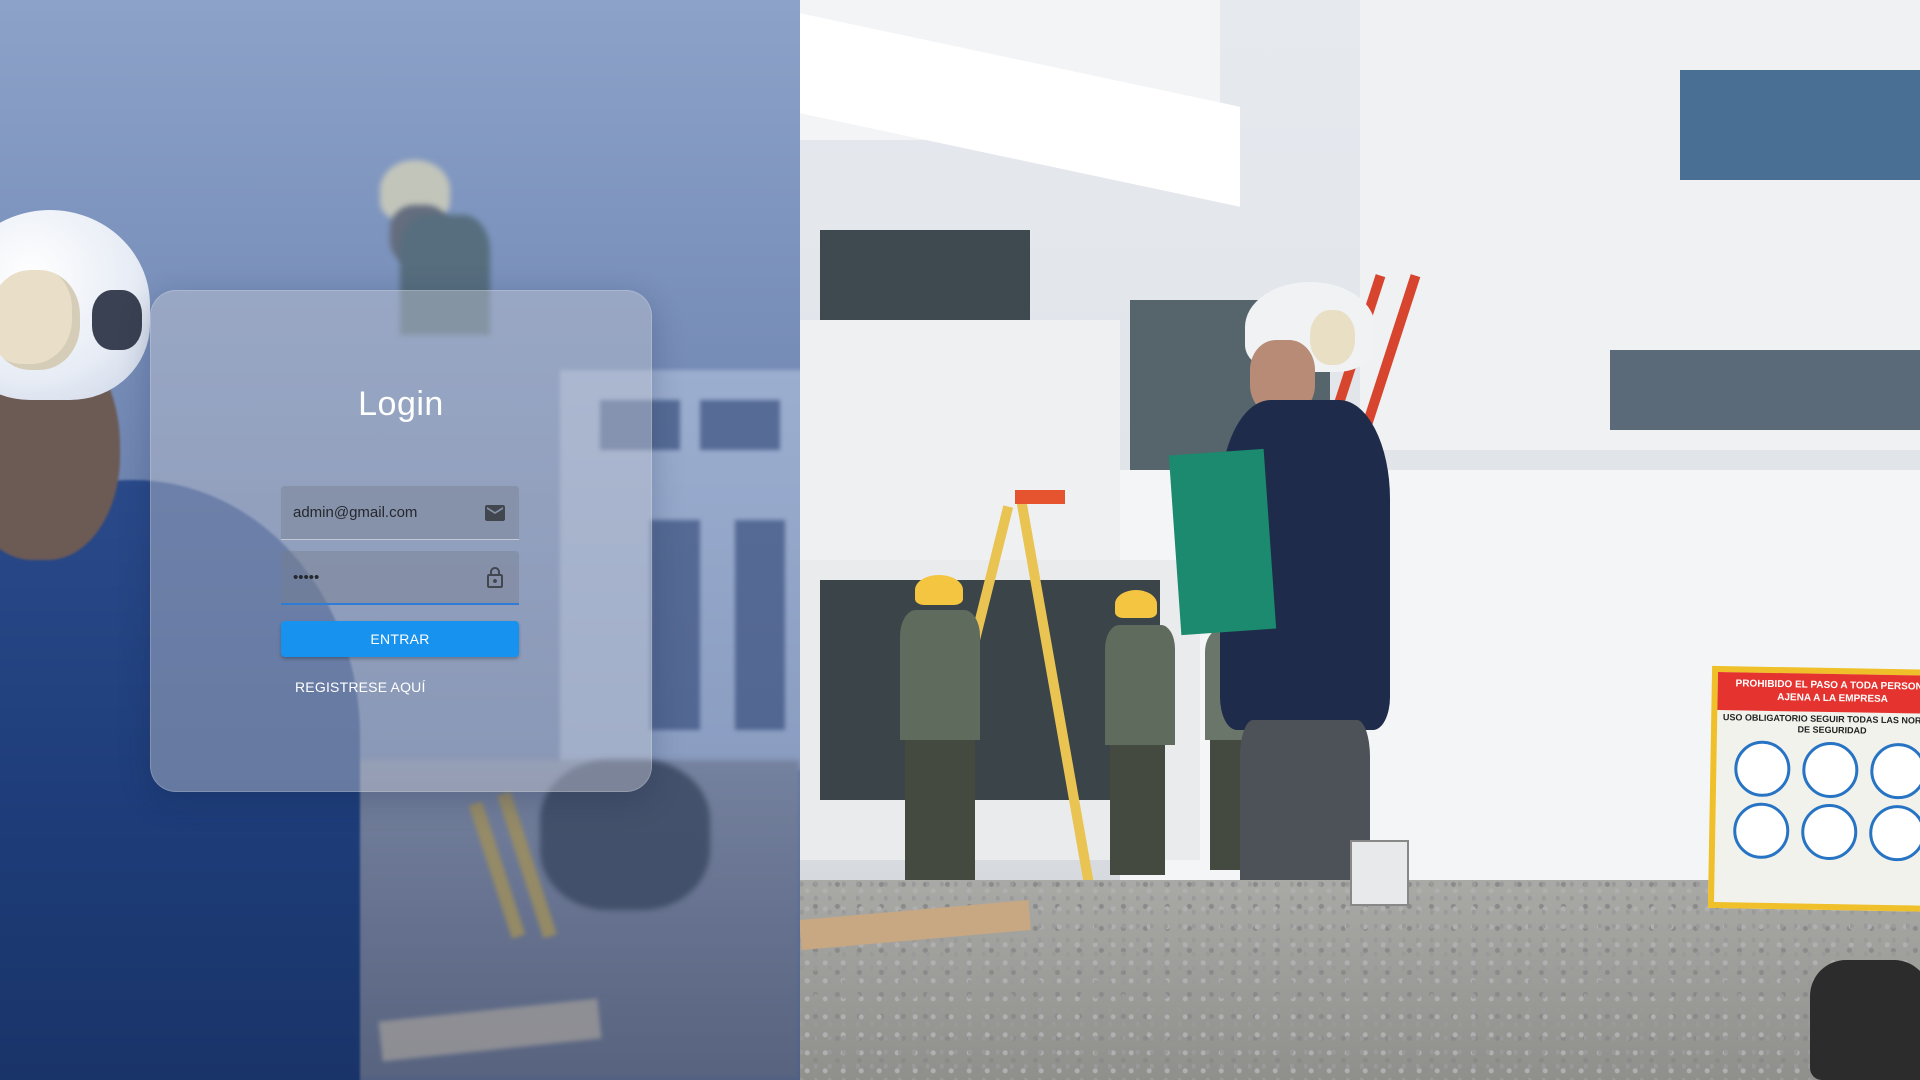 The height and width of the screenshot is (1080, 1920). What do you see at coordinates (960, 445) in the screenshot?
I see `building-balcony` at bounding box center [960, 445].